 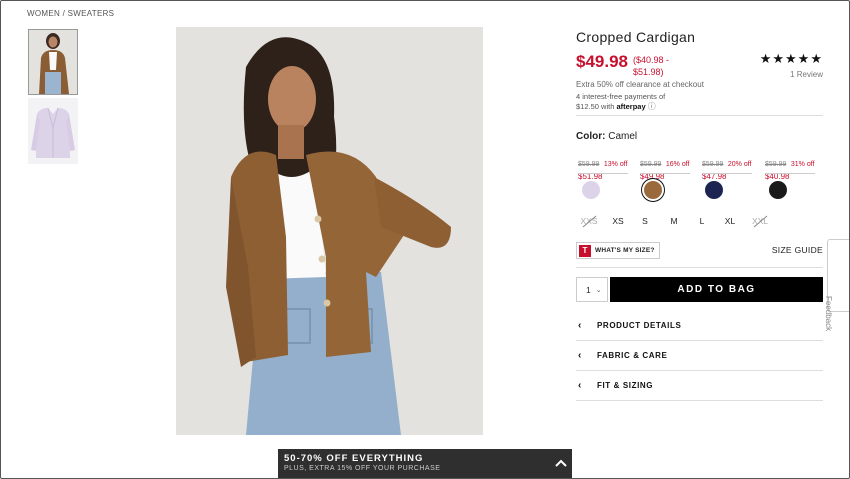 I want to click on swatch-price-lavender: $59.99 13% off $51.98, so click(x=608, y=167).